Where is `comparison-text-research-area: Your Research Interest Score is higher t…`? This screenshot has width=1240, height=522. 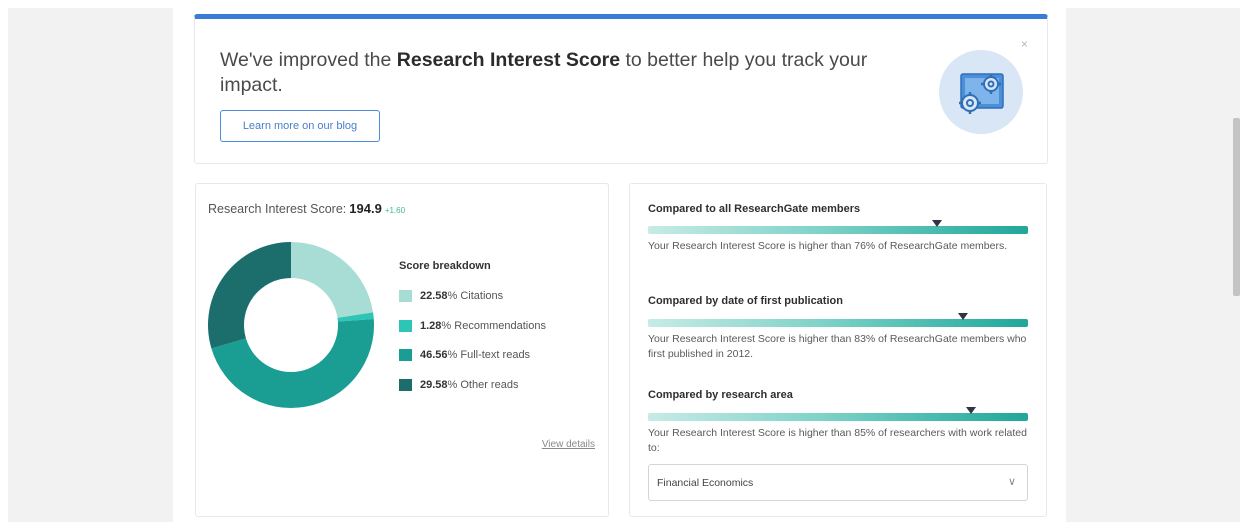
comparison-text-research-area: Your Research Interest Score is higher t… is located at coordinates (837, 440).